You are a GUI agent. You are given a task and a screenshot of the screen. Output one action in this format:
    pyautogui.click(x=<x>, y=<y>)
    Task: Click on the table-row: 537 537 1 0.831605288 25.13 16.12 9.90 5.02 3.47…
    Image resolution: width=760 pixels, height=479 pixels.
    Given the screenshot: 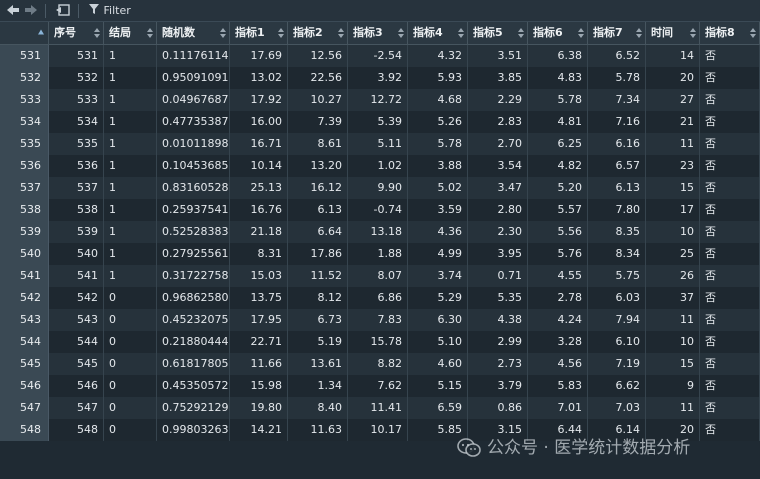 What is the action you would take?
    pyautogui.click(x=380, y=188)
    